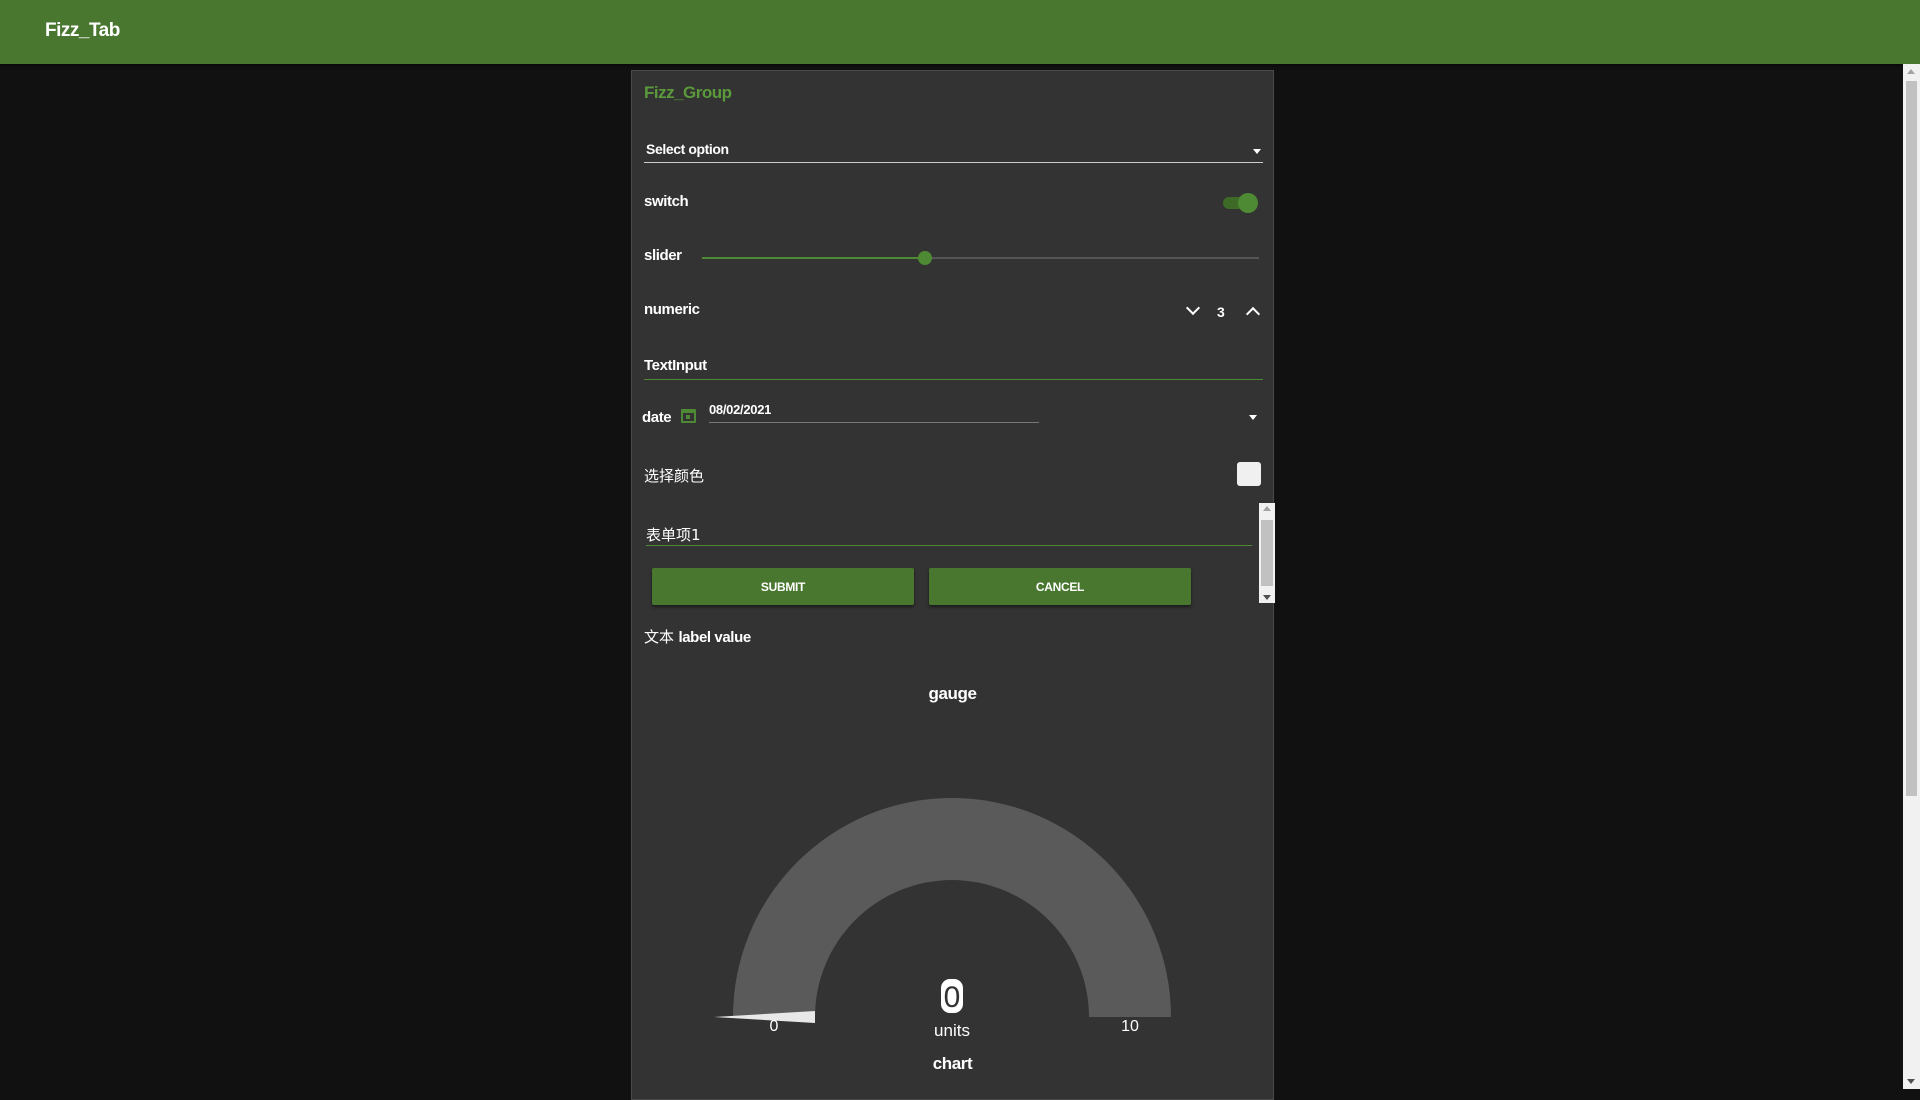  Describe the element at coordinates (952, 1063) in the screenshot. I see `chart-title: chart` at that location.